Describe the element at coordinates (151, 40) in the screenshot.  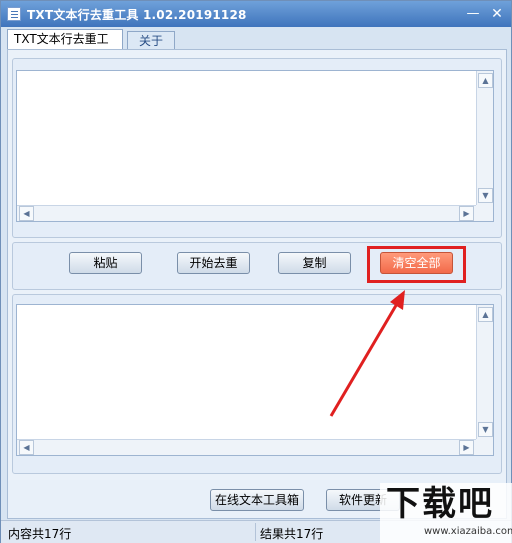
I see `tab-about: 关于` at that location.